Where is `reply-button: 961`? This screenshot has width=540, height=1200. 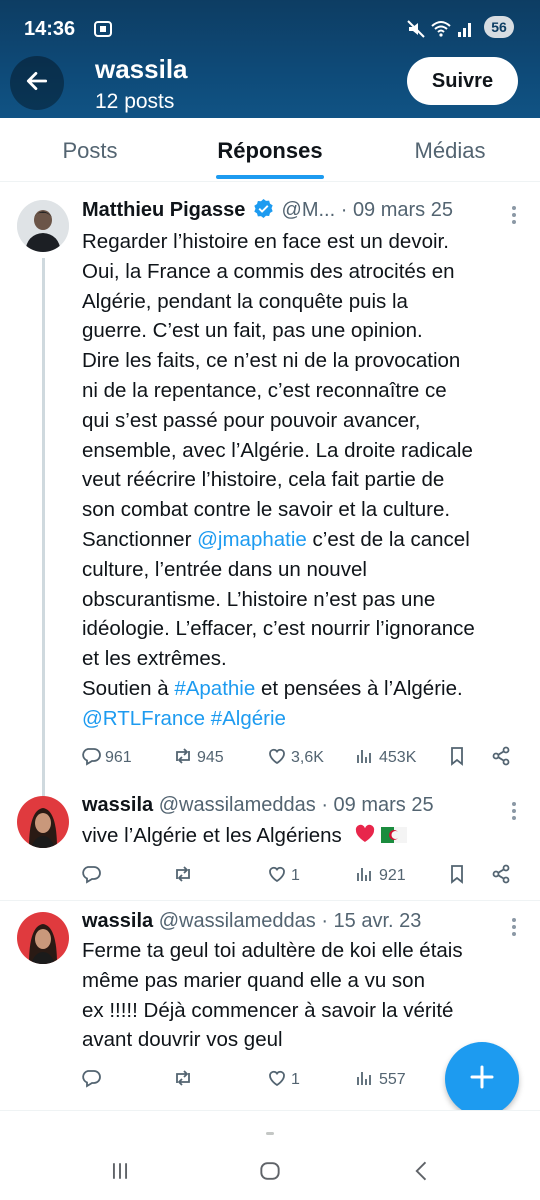
reply-button: 961 is located at coordinates (106, 758).